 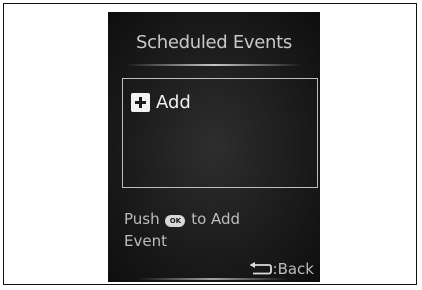 What do you see at coordinates (293, 269) in the screenshot?
I see `back-label: :Back` at bounding box center [293, 269].